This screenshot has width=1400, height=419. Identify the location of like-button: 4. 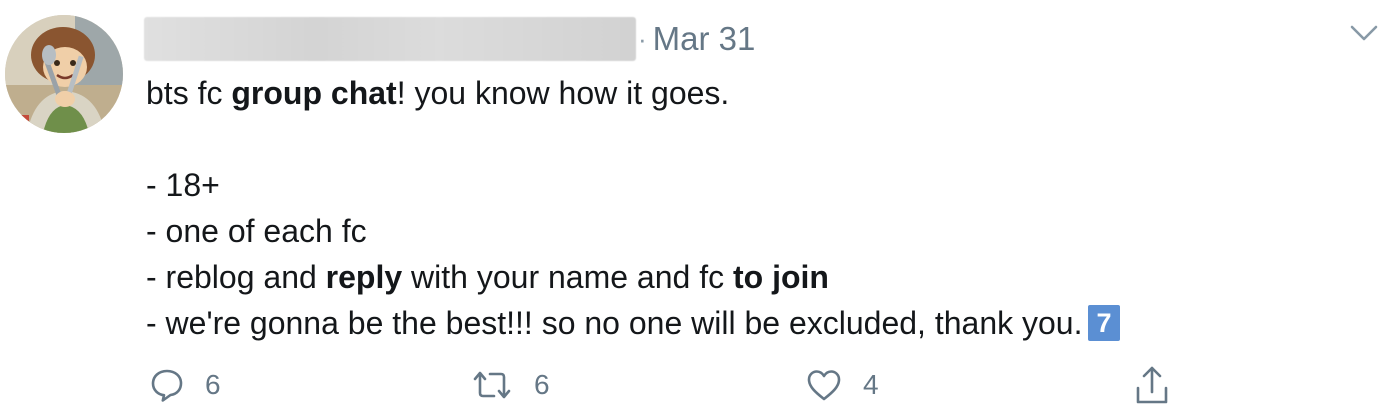
(842, 385).